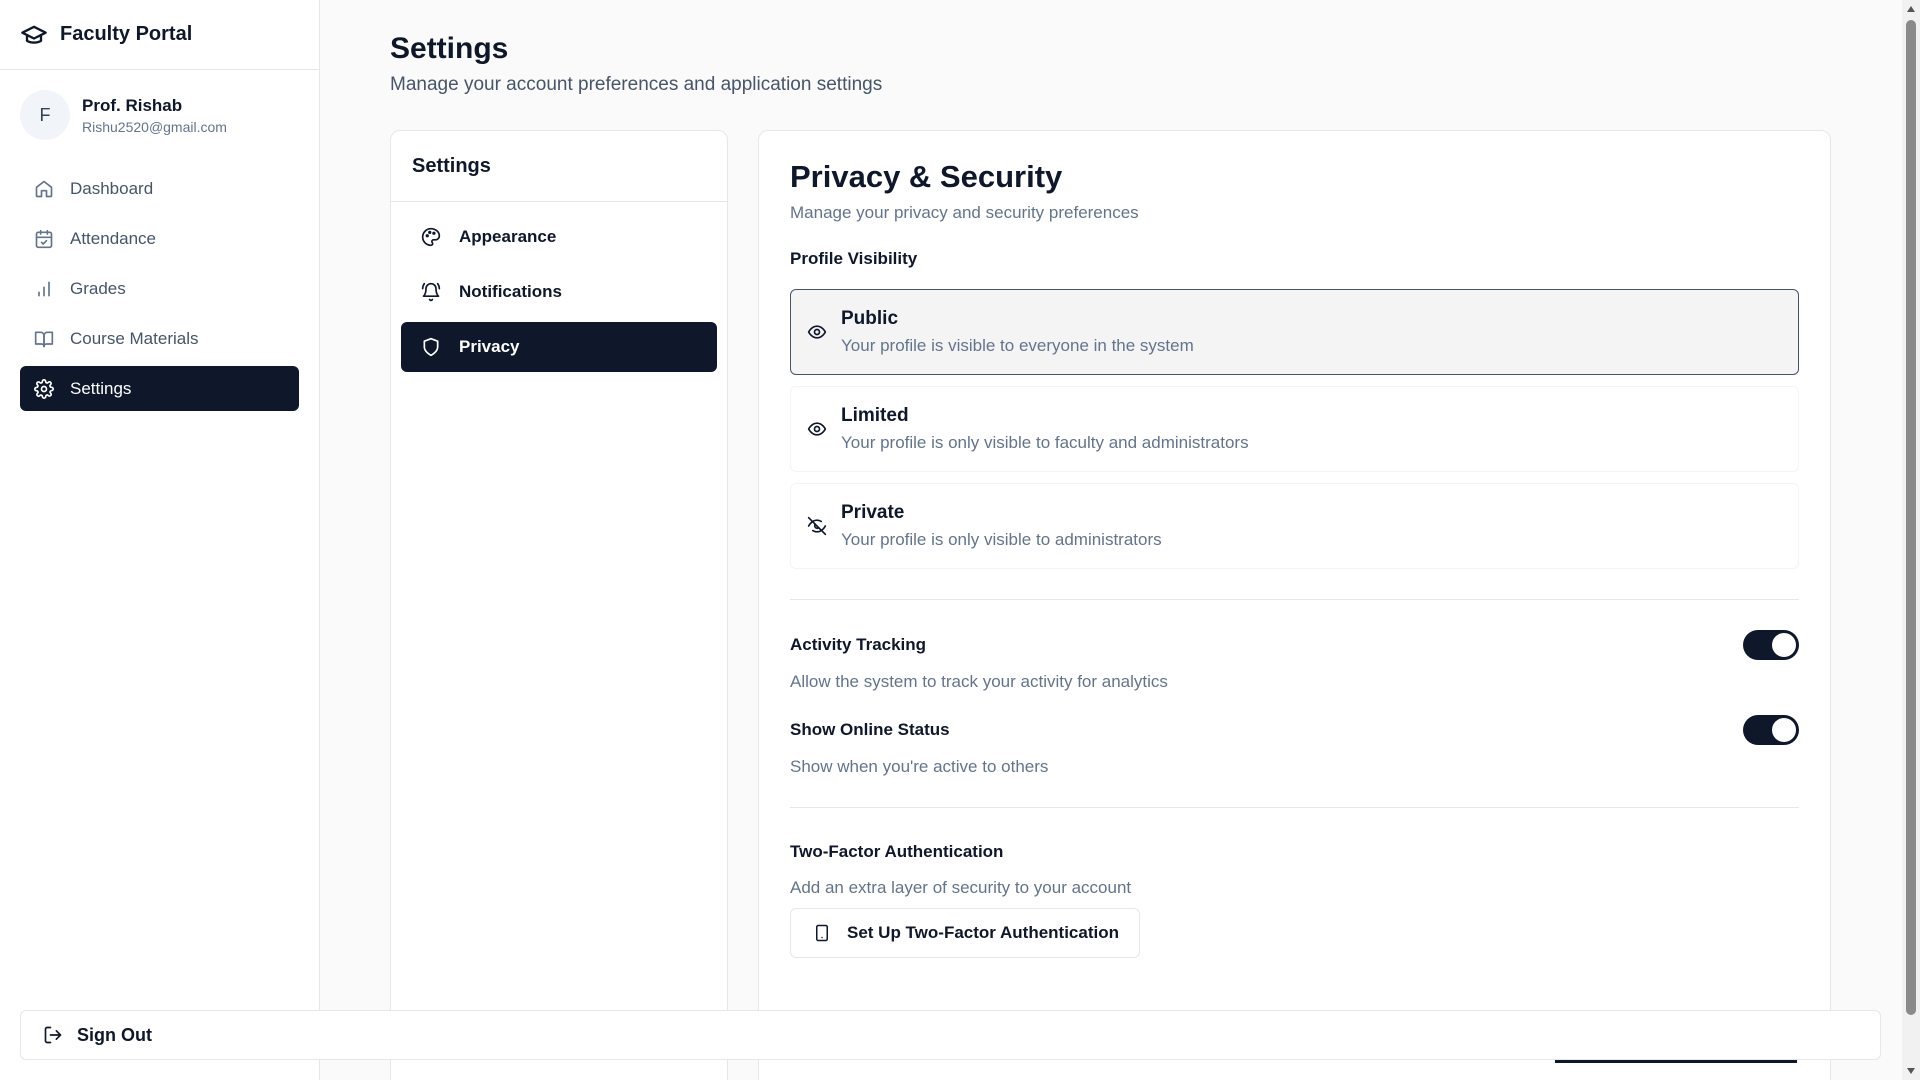 The width and height of the screenshot is (1920, 1080). Describe the element at coordinates (822, 933) in the screenshot. I see `smartphone-icon` at that location.